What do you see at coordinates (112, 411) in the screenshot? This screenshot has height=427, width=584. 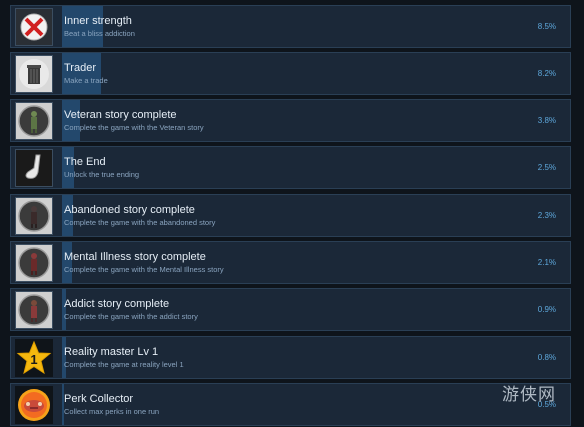 I see `achievement-description: Collect max perks in one run` at bounding box center [112, 411].